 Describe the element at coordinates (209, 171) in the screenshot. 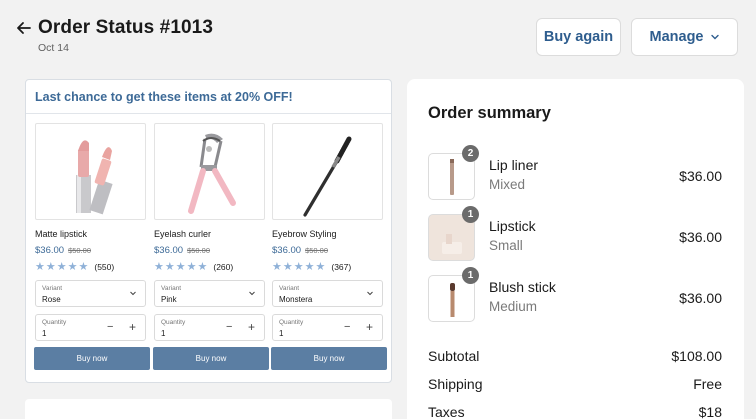

I see `eyelash-curler-image` at that location.